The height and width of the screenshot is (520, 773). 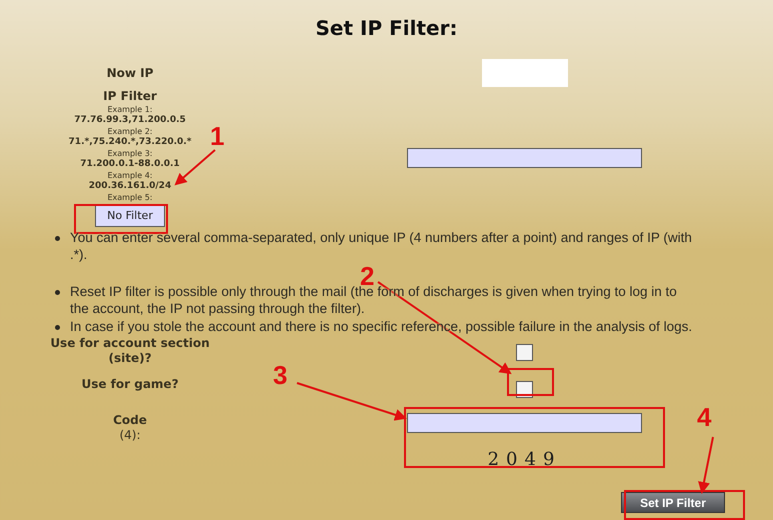 I want to click on field-label: Now IP, so click(x=130, y=73).